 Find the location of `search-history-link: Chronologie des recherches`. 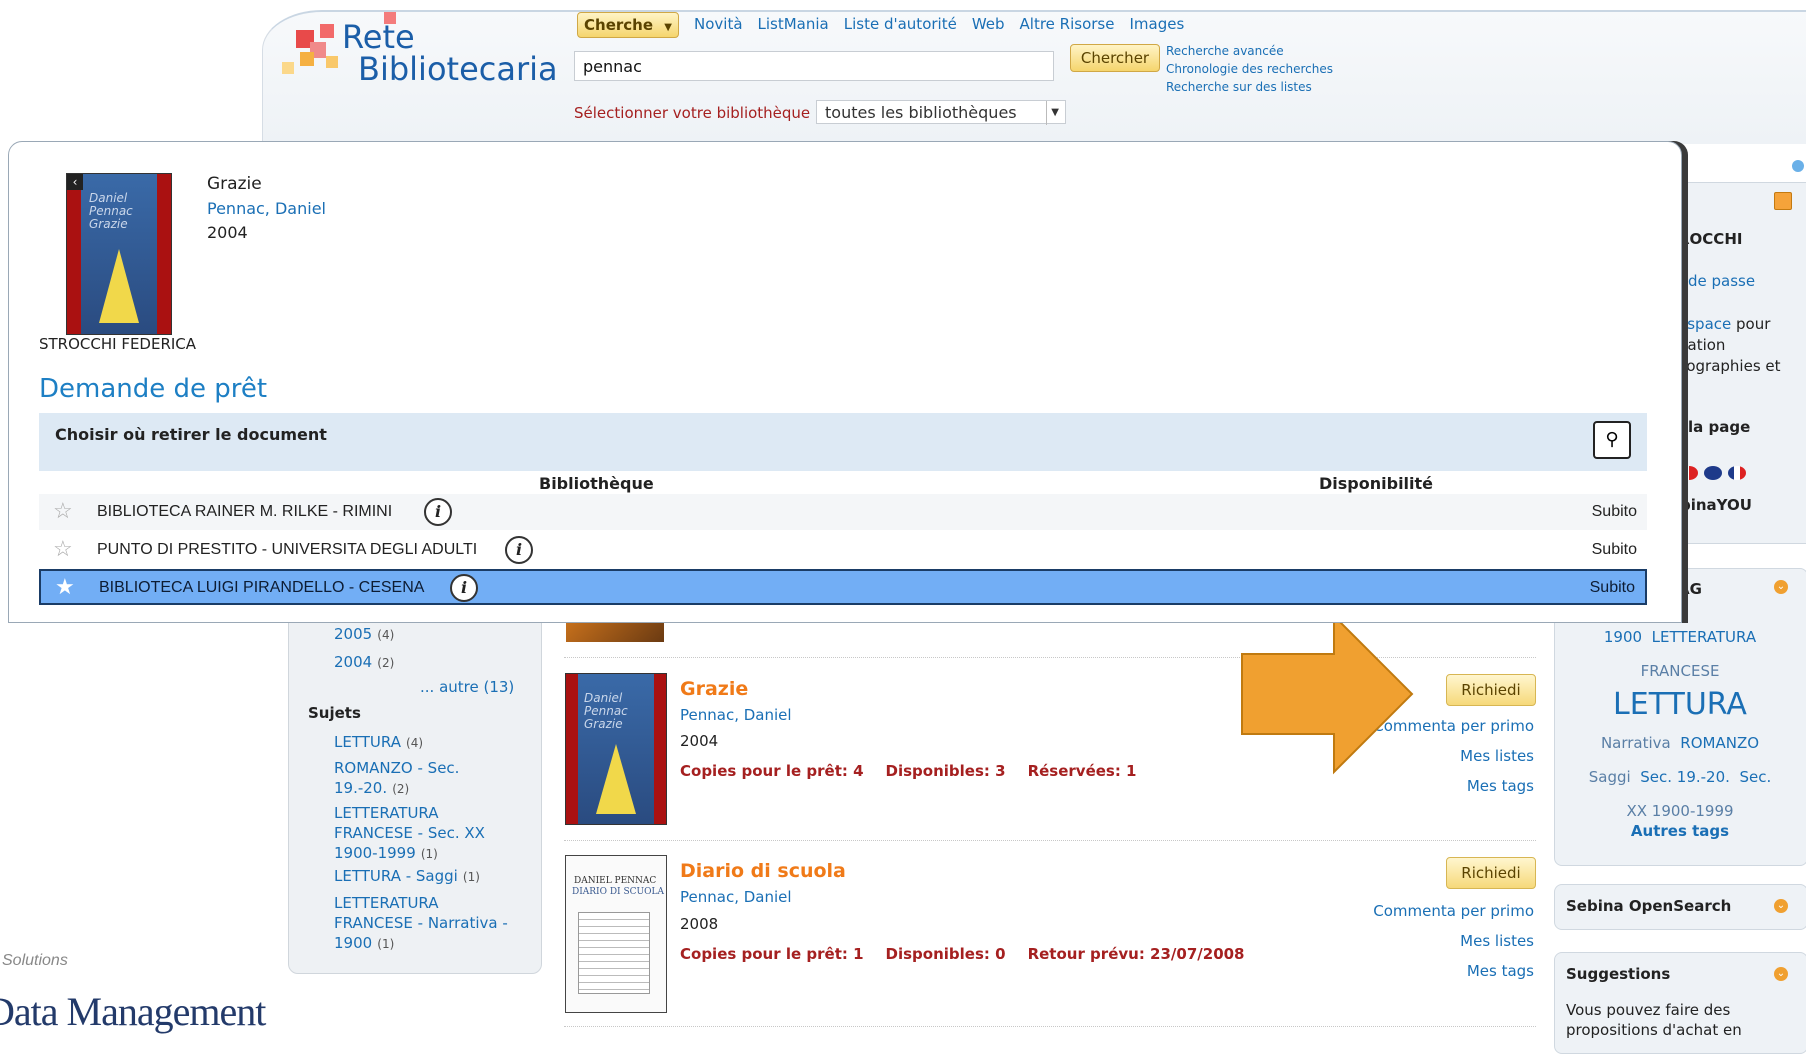

search-history-link: Chronologie des recherches is located at coordinates (1249, 69).